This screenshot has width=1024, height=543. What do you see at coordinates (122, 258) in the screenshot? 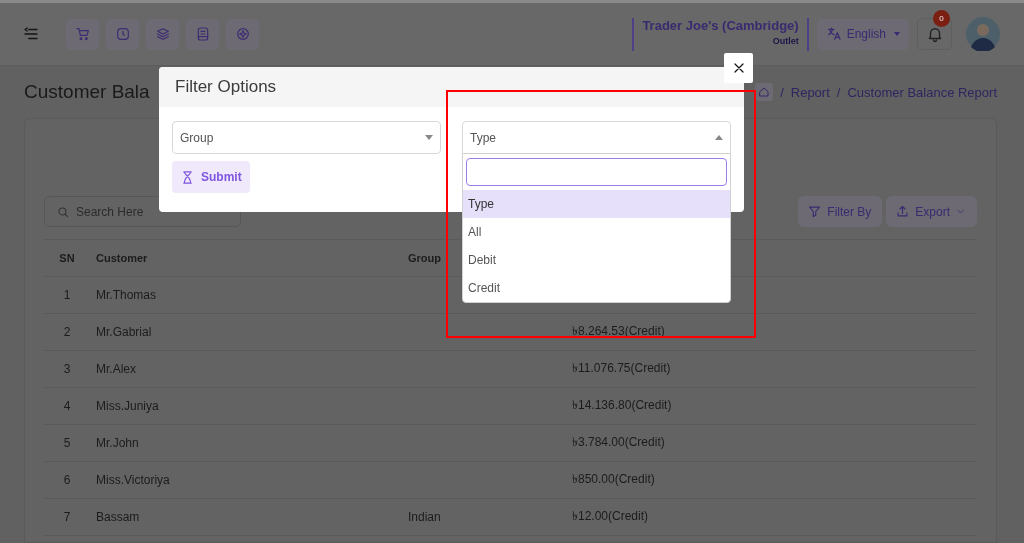
I see `column-header: Customer` at bounding box center [122, 258].